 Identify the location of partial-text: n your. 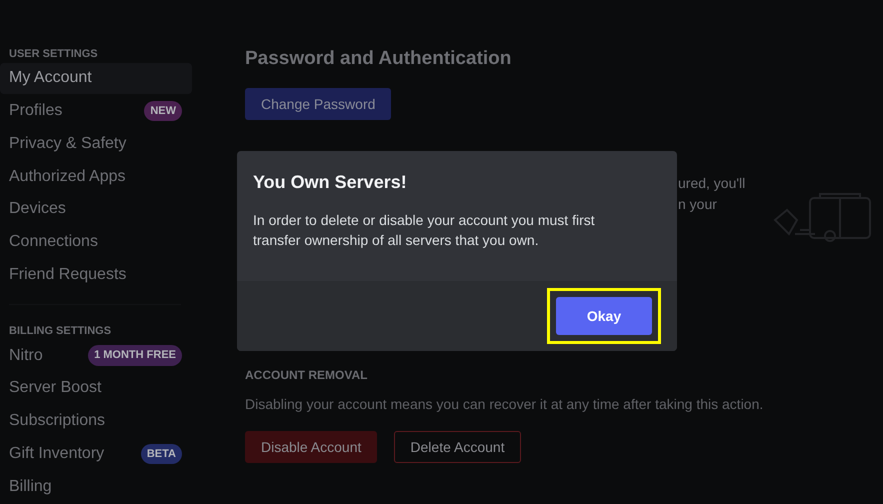
(698, 204).